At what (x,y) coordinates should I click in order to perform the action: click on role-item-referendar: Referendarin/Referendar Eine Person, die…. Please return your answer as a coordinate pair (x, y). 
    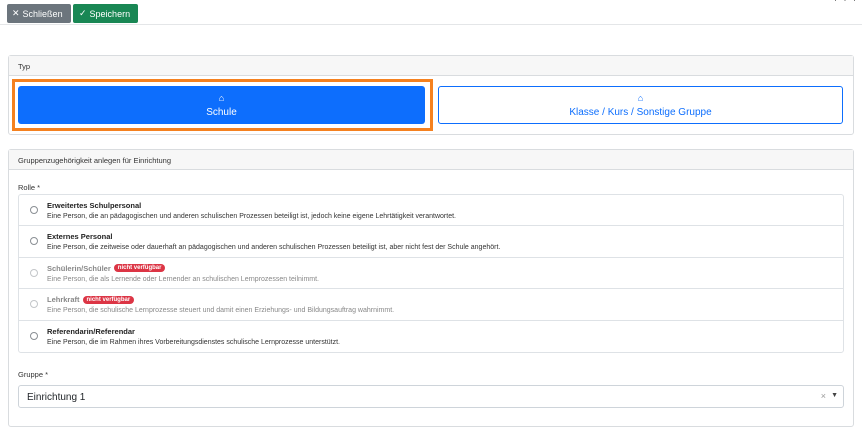
    Looking at the image, I should click on (431, 336).